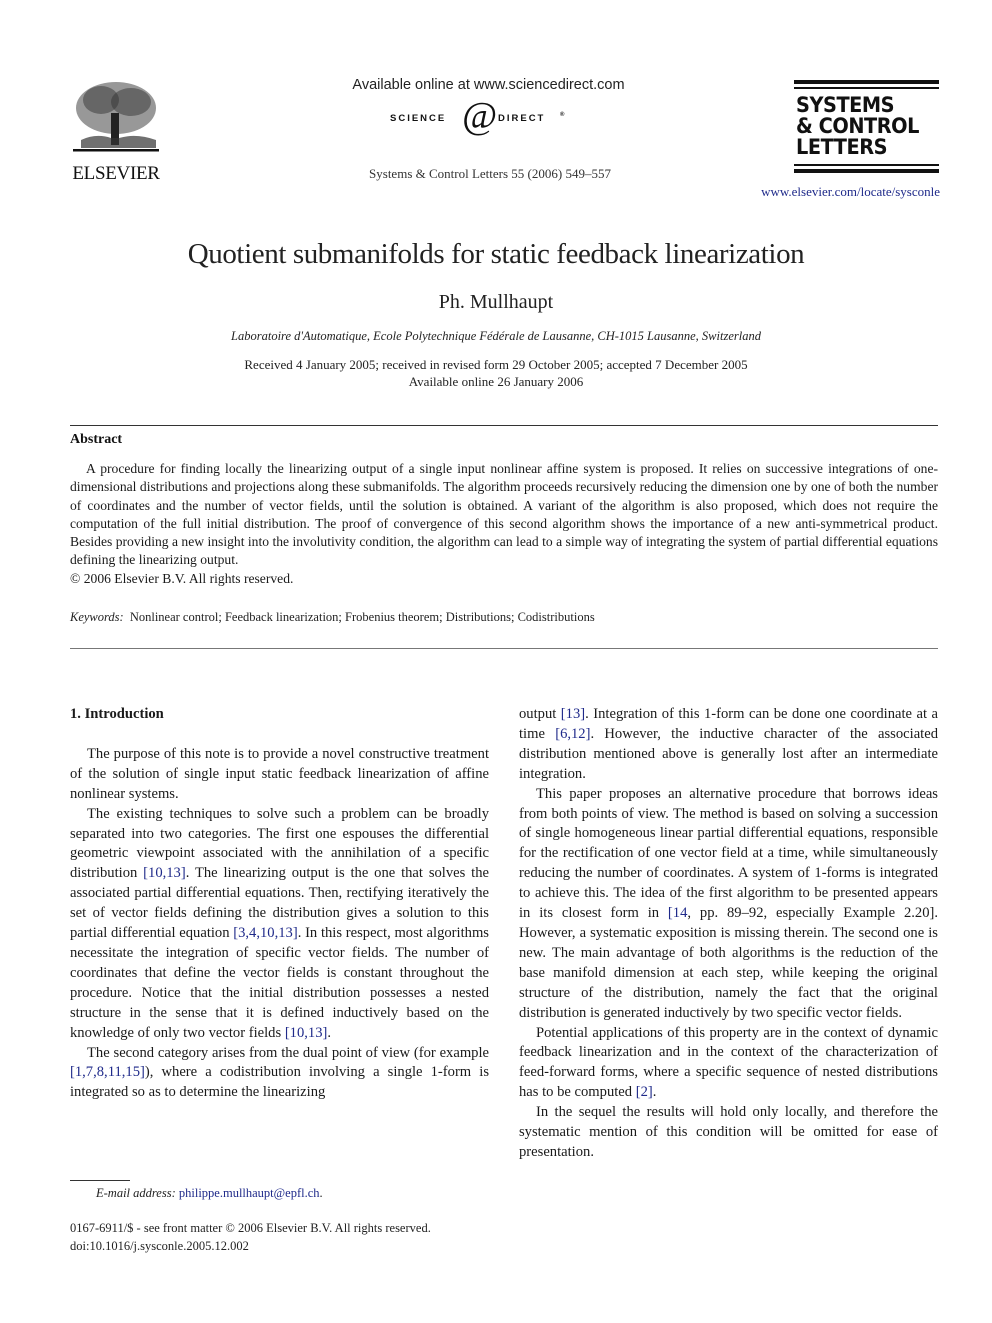 This screenshot has height=1323, width=992. I want to click on journal-logo-text: SYSTEMS & CONTROL LETTERS, so click(857, 126).